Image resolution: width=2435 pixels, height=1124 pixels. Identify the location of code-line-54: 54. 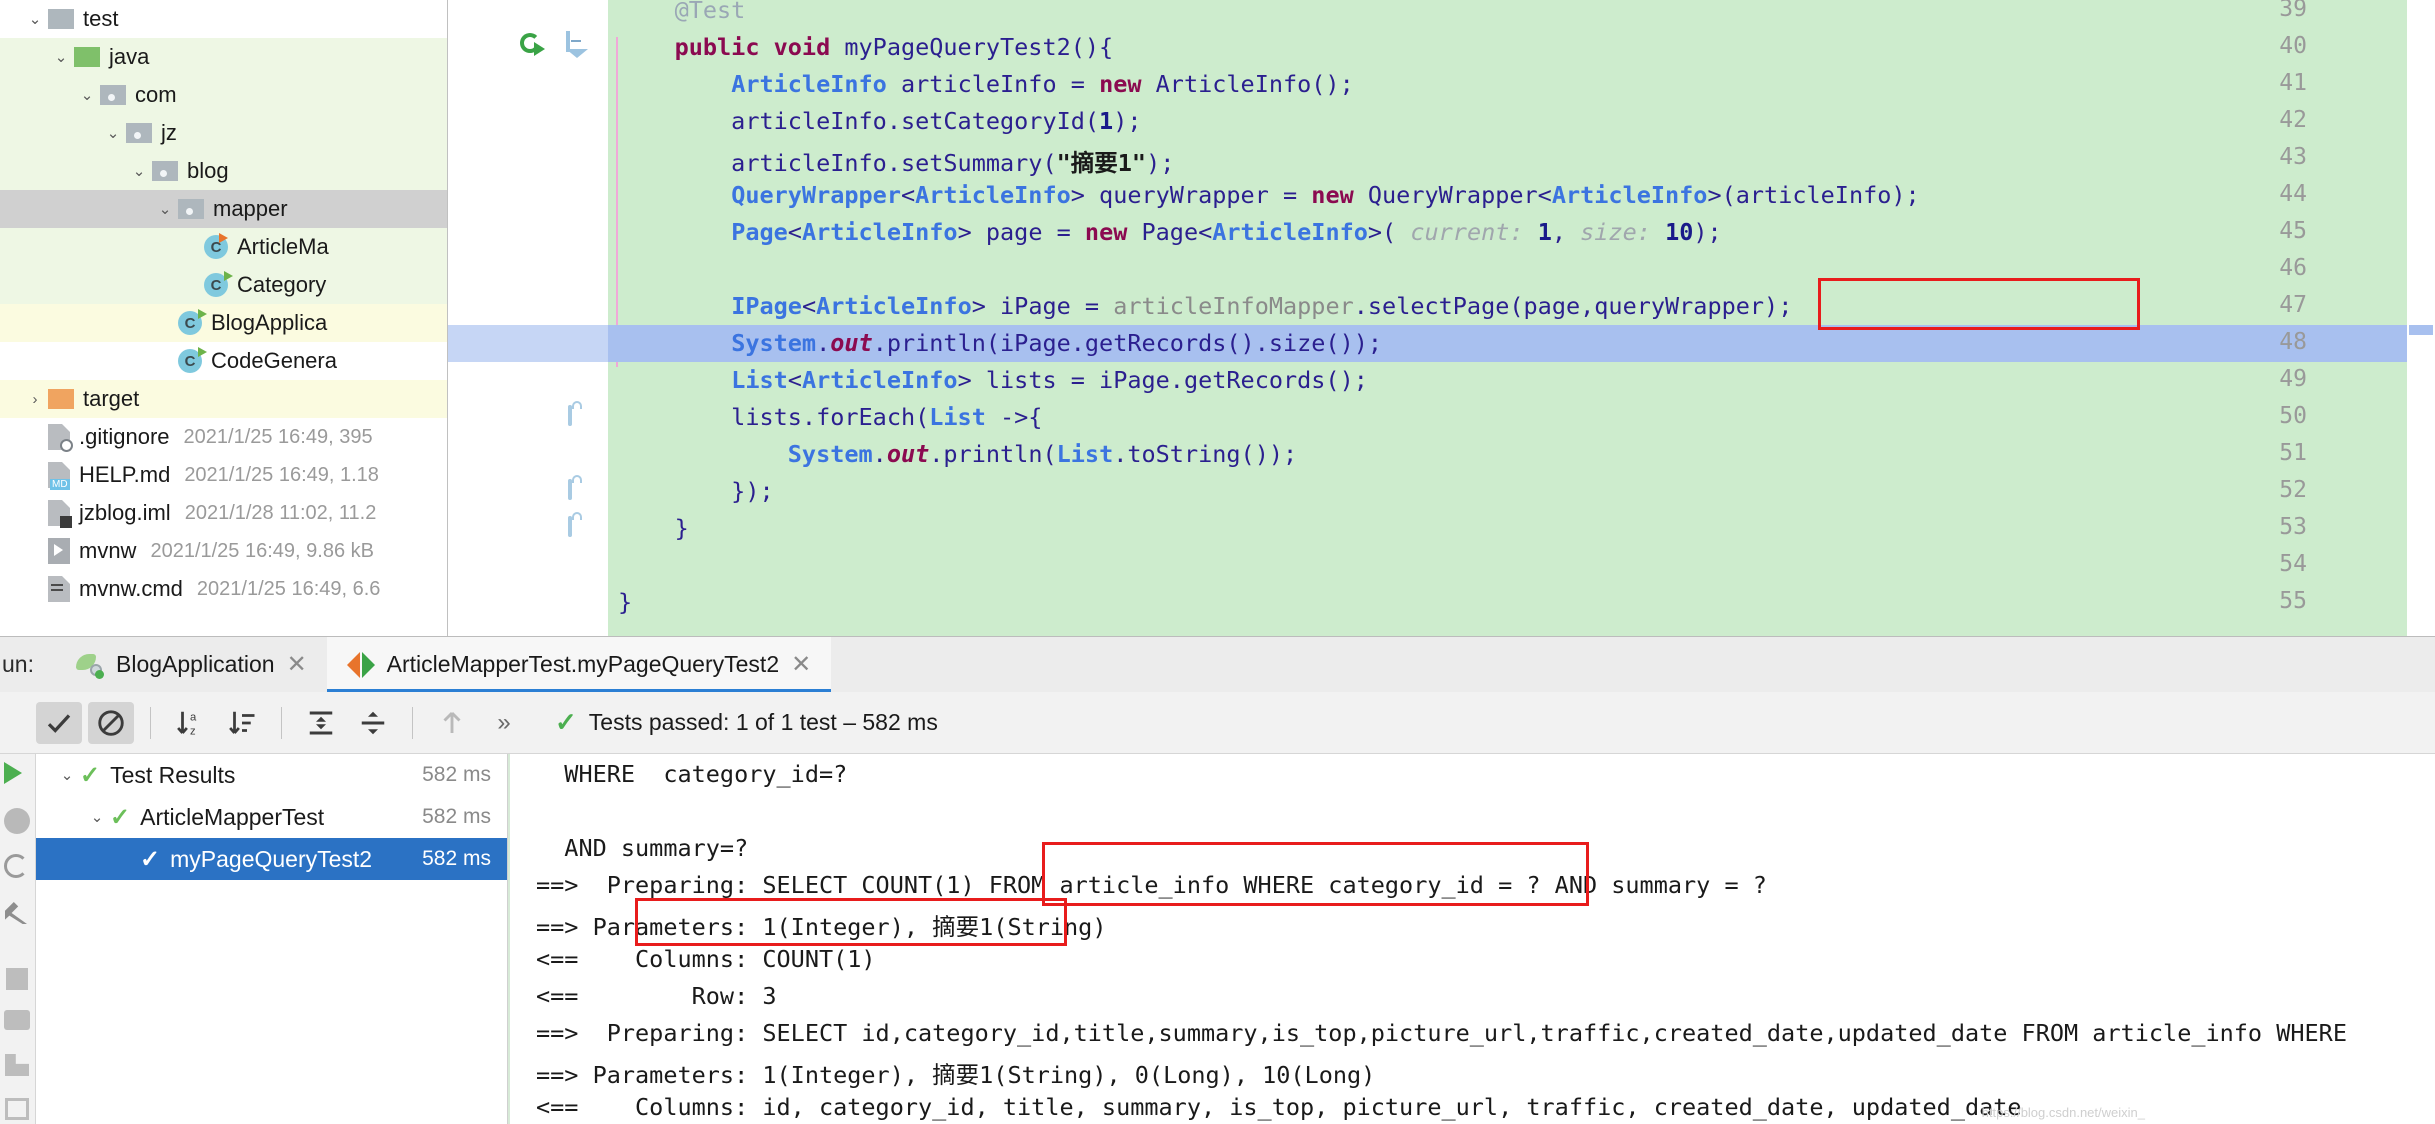
(1441, 565).